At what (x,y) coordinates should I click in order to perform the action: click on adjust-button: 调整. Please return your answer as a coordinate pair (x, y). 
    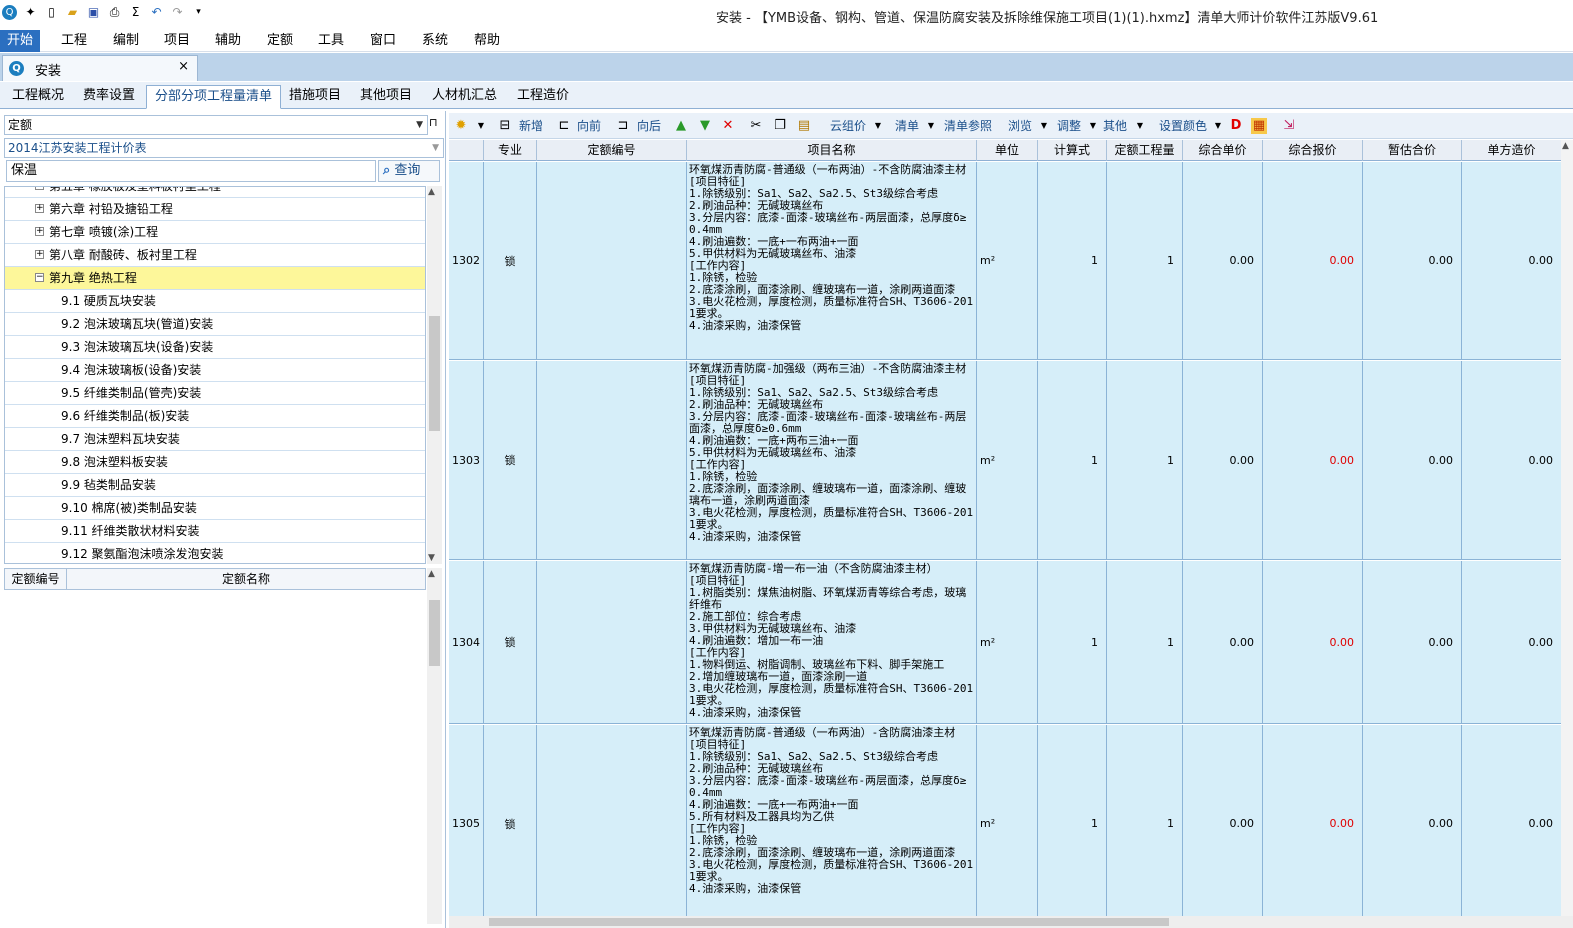
    Looking at the image, I should click on (1069, 126).